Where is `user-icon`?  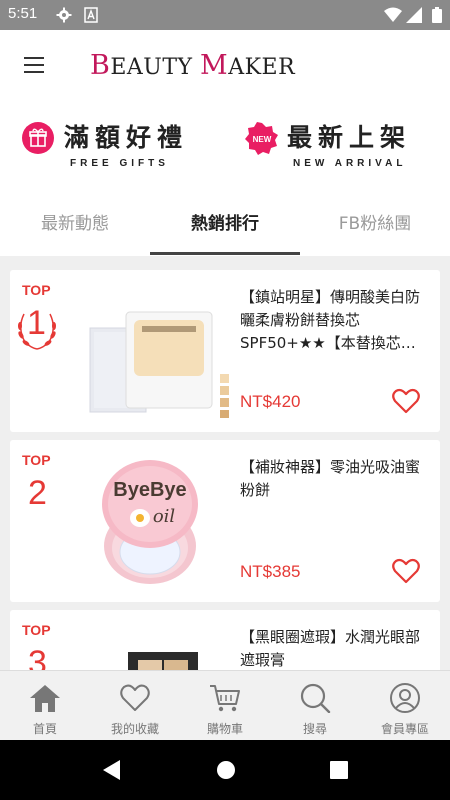 user-icon is located at coordinates (405, 698).